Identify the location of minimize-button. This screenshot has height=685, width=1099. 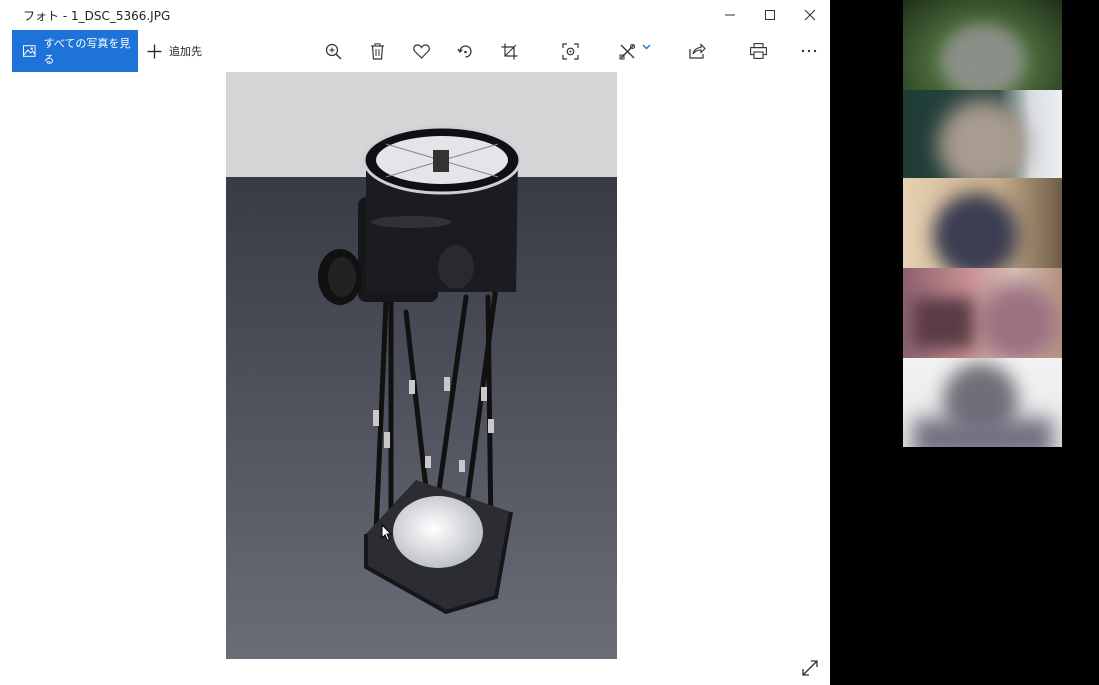
(730, 15).